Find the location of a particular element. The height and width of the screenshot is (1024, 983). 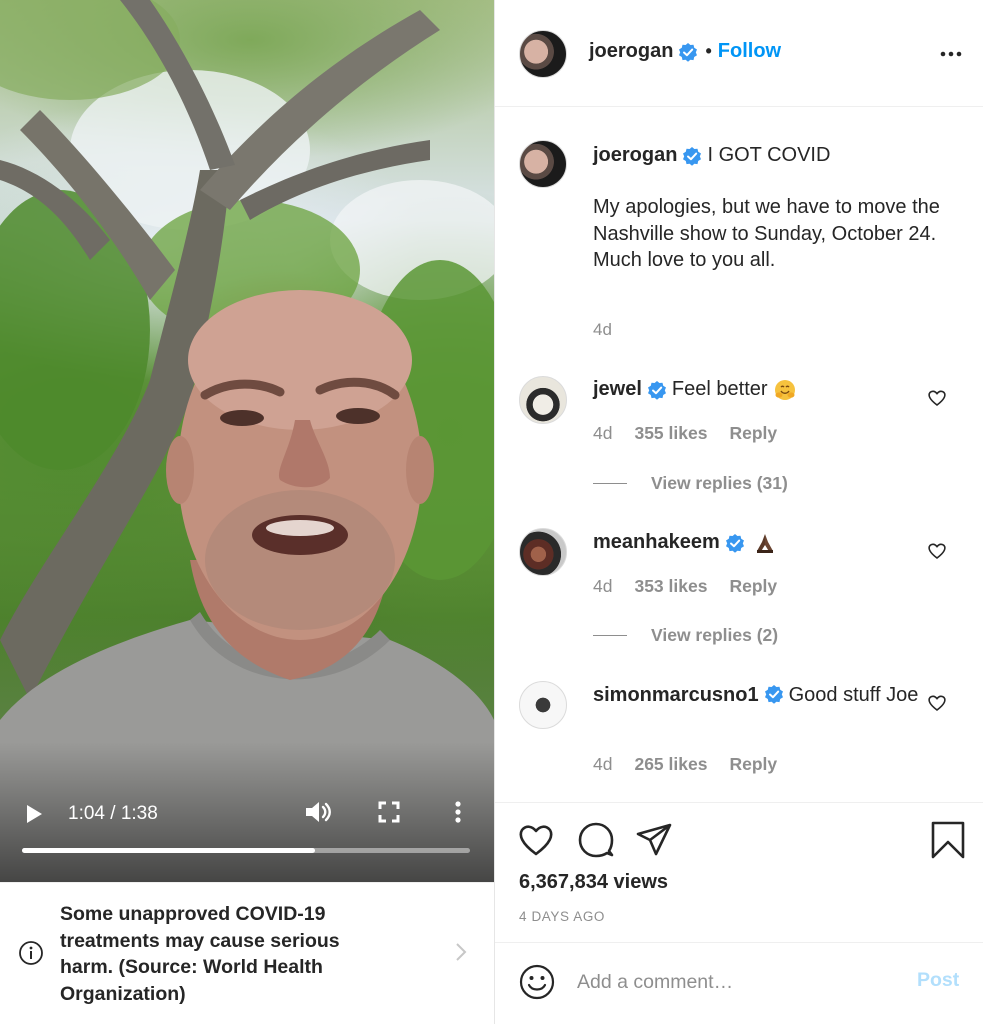

comment-likes: 355 likes is located at coordinates (670, 433).